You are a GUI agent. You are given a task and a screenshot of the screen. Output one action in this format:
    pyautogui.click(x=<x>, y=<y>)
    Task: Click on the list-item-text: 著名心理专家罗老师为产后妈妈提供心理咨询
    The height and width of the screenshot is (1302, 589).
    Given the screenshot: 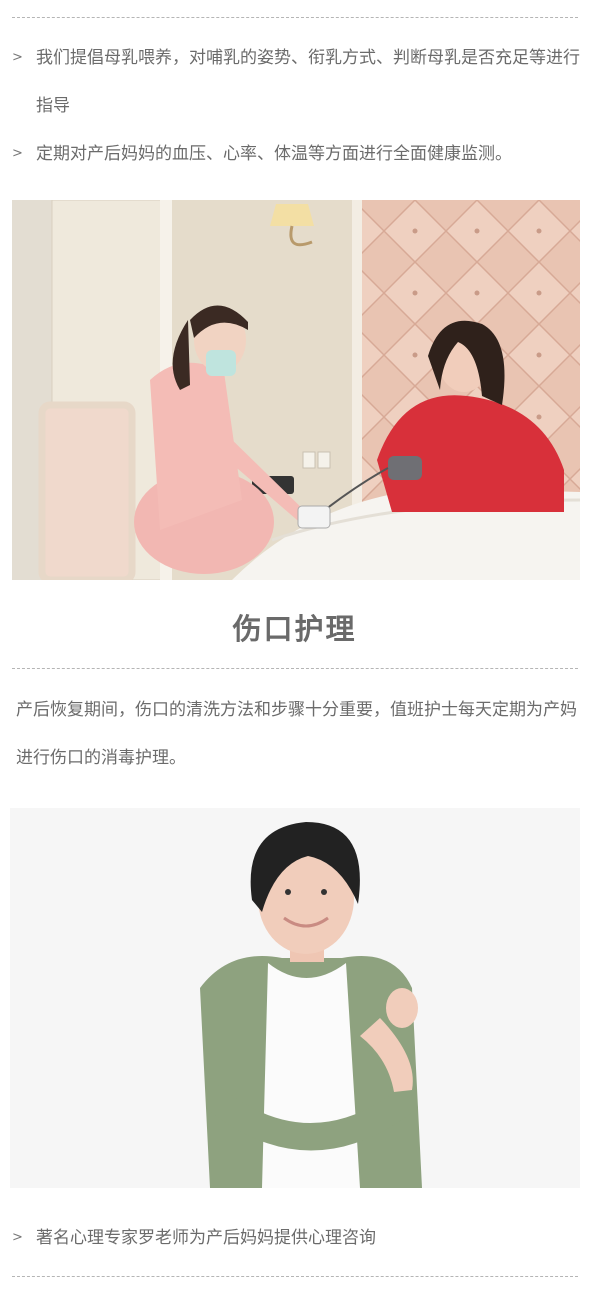 What is the action you would take?
    pyautogui.click(x=206, y=1238)
    